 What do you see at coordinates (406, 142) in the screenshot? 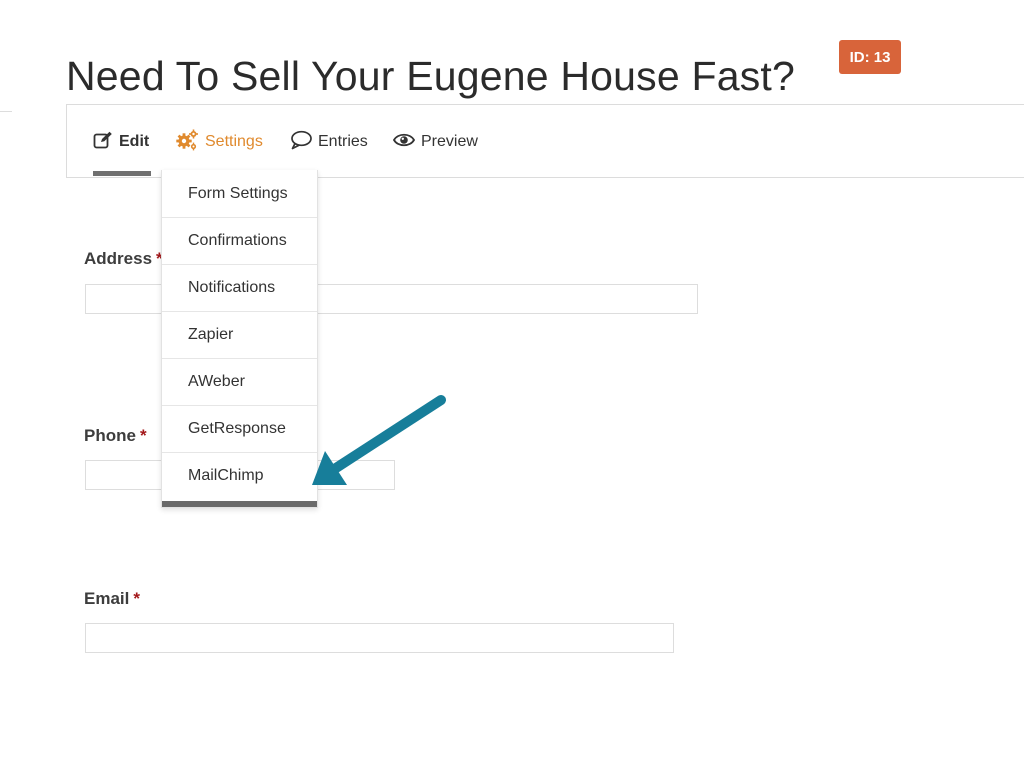
I see `eye-icon` at bounding box center [406, 142].